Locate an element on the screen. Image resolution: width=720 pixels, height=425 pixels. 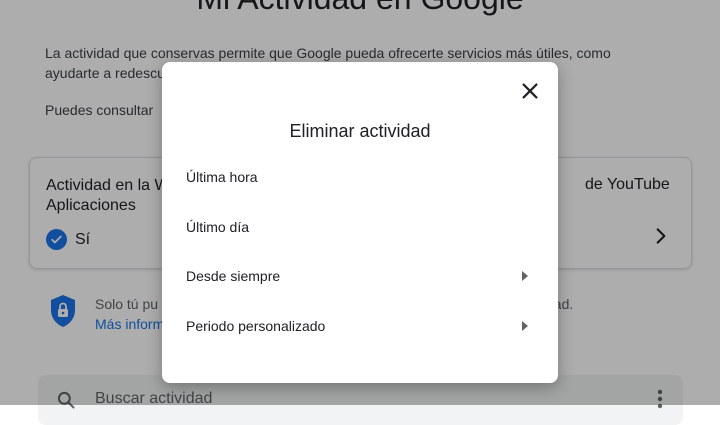
option-last-day: Último día is located at coordinates (360, 227).